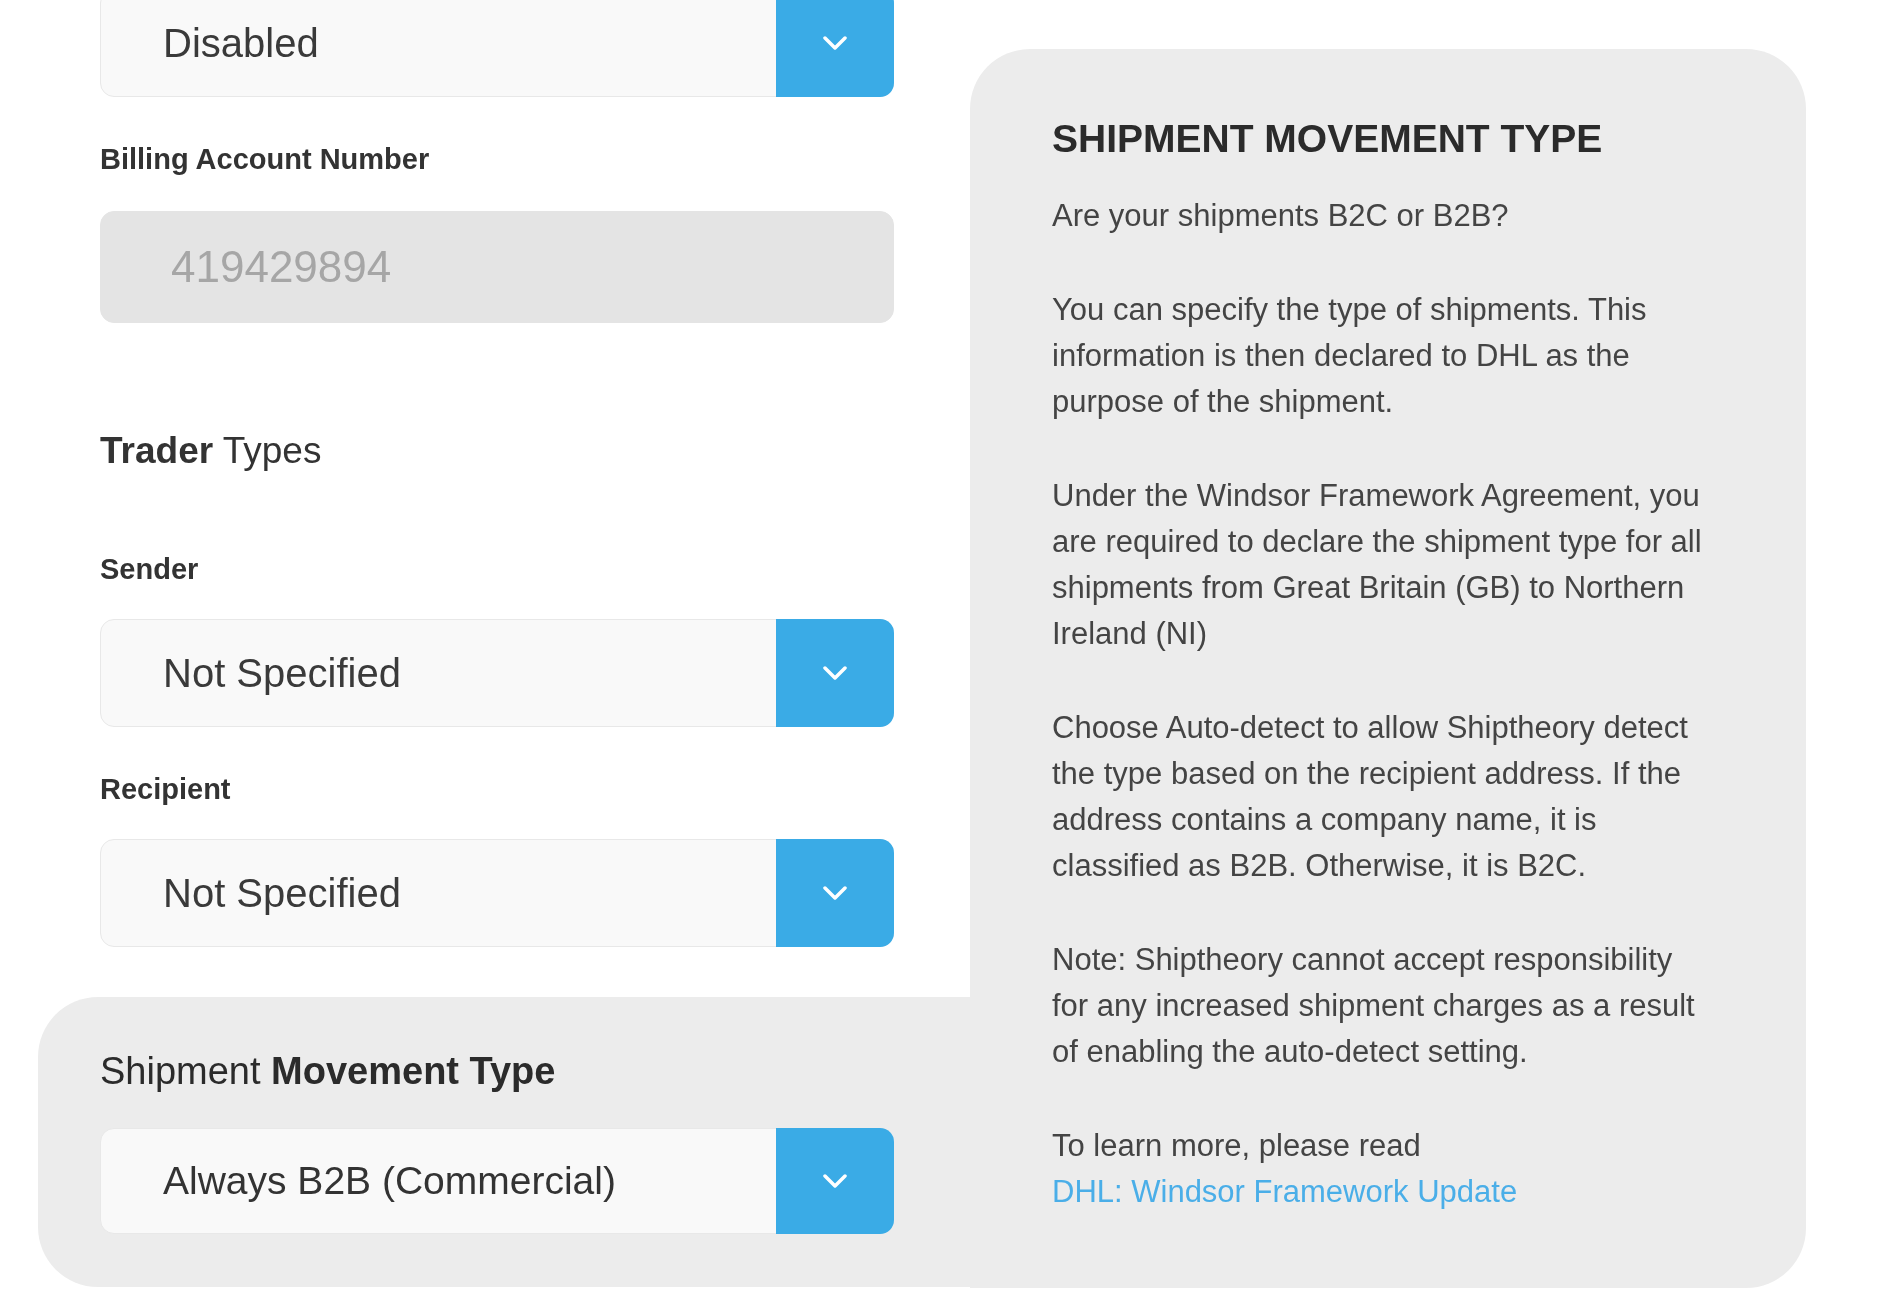 The image size is (1881, 1311). Describe the element at coordinates (165, 789) in the screenshot. I see `field-label: Recipient` at that location.